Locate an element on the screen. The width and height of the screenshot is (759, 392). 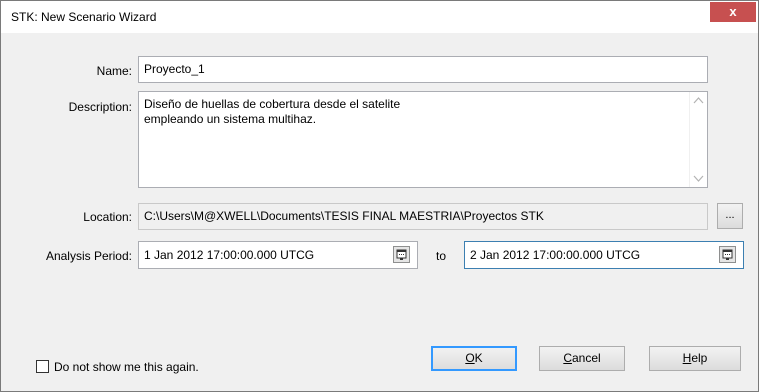
do-not-show-checkbox is located at coordinates (42, 366).